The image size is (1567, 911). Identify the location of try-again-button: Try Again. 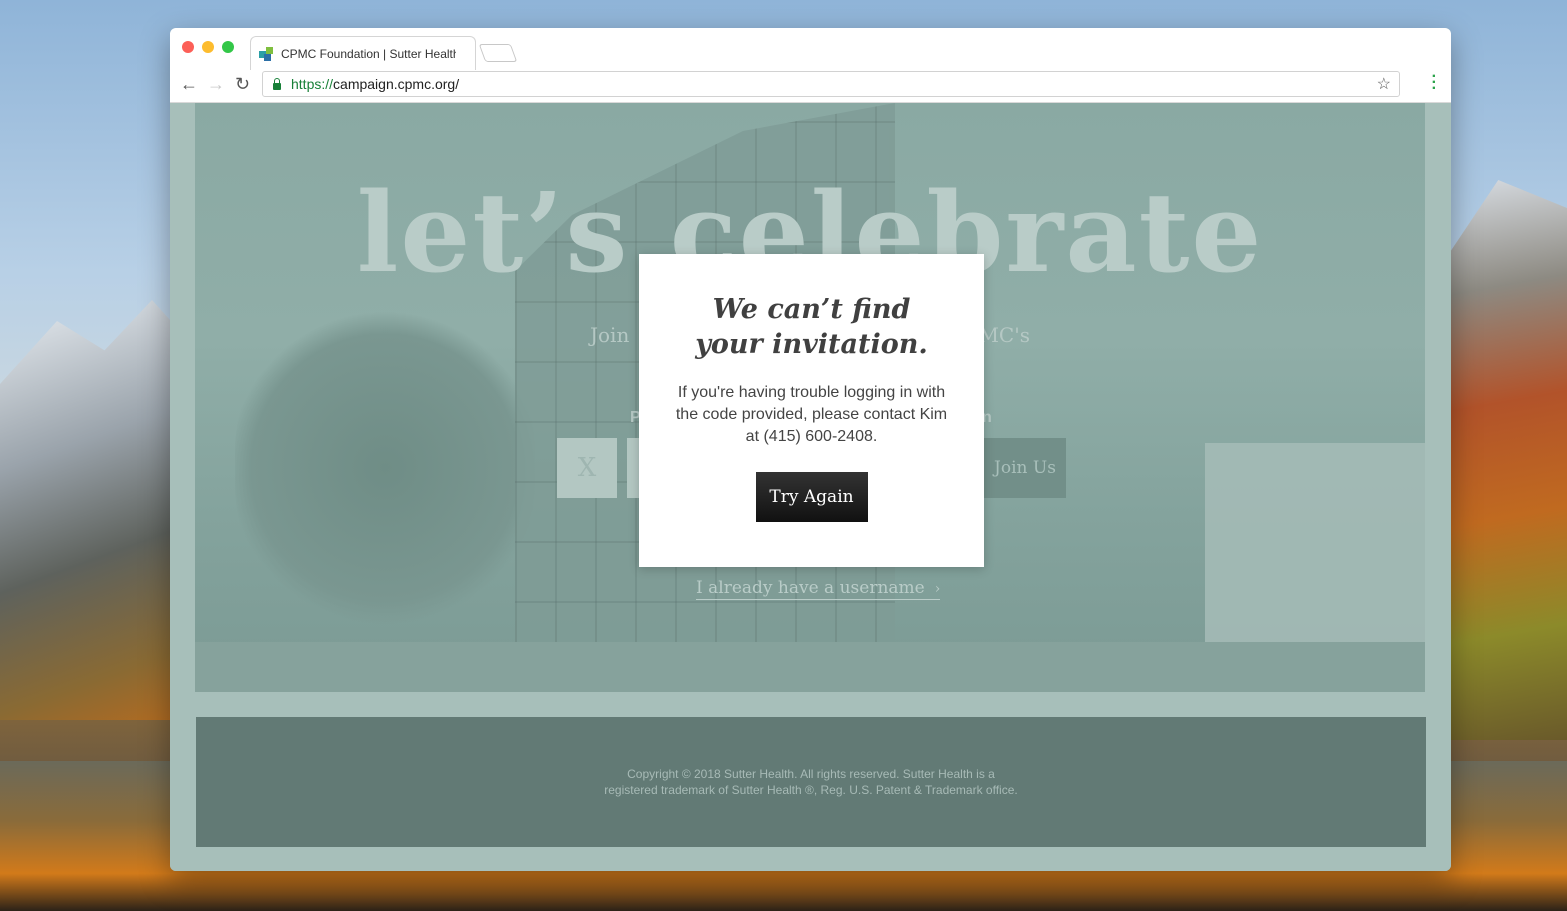
(811, 497).